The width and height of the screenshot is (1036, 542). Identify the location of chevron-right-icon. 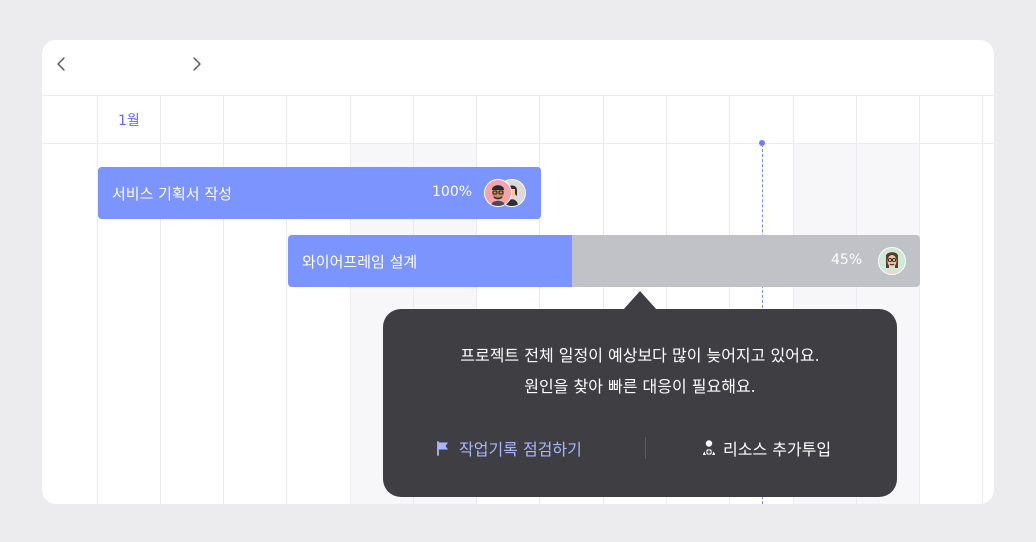
(196, 64).